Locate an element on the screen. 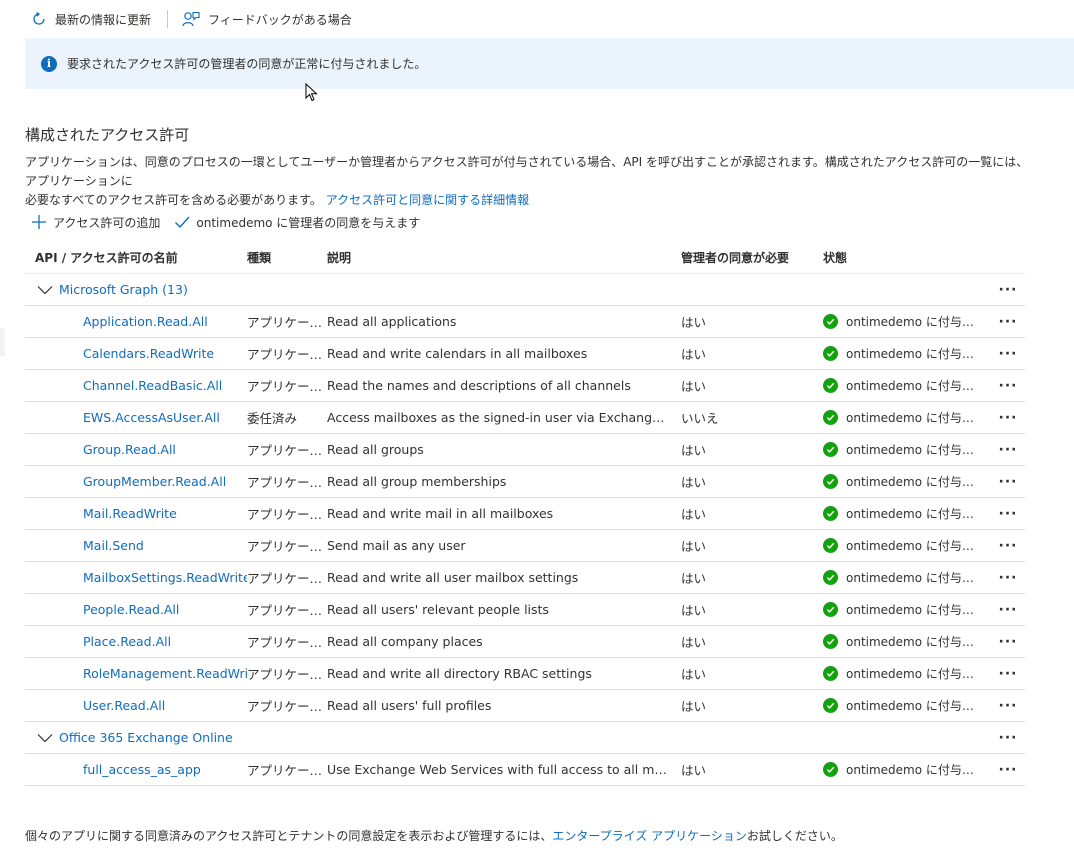 The width and height of the screenshot is (1074, 865). permission-name-link: MailboxSettings.ReadWrite is located at coordinates (165, 577).